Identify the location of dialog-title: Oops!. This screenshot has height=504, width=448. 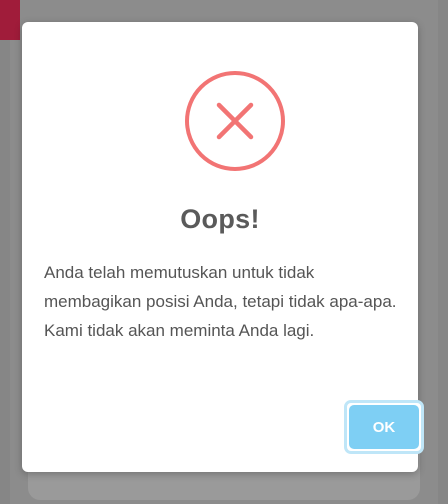
(220, 219).